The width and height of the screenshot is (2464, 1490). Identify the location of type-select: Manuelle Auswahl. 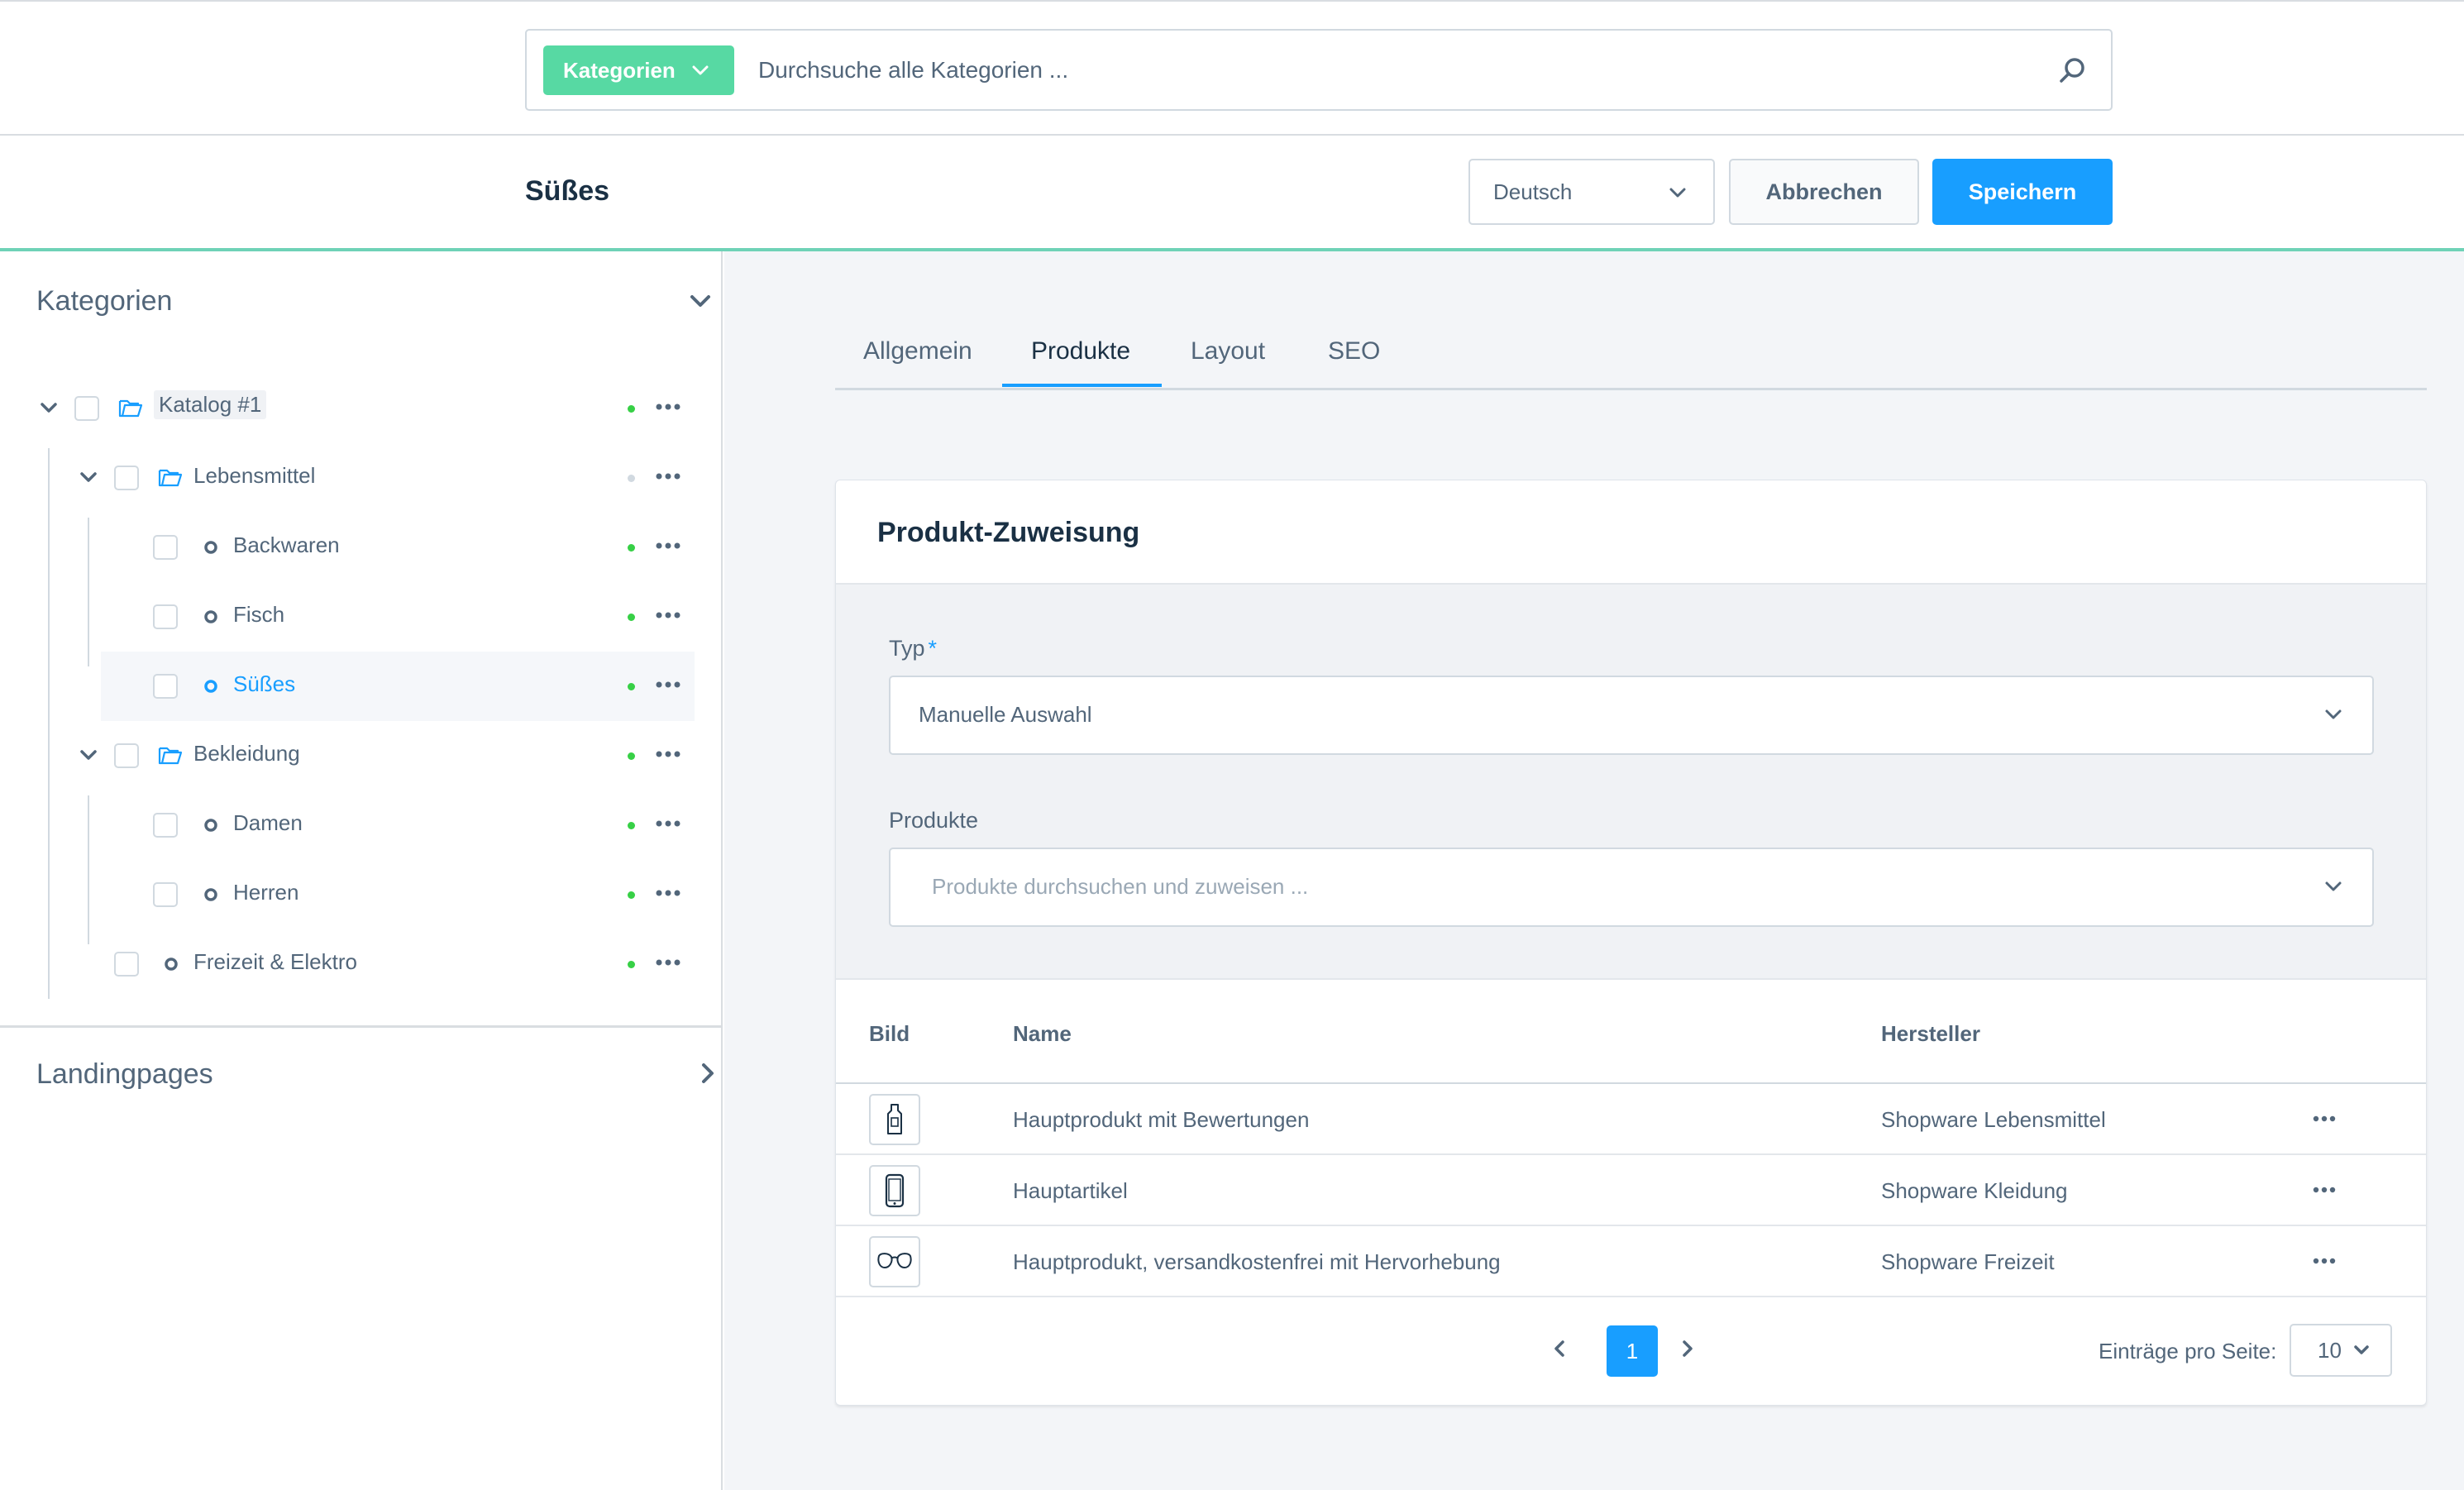
(1631, 715).